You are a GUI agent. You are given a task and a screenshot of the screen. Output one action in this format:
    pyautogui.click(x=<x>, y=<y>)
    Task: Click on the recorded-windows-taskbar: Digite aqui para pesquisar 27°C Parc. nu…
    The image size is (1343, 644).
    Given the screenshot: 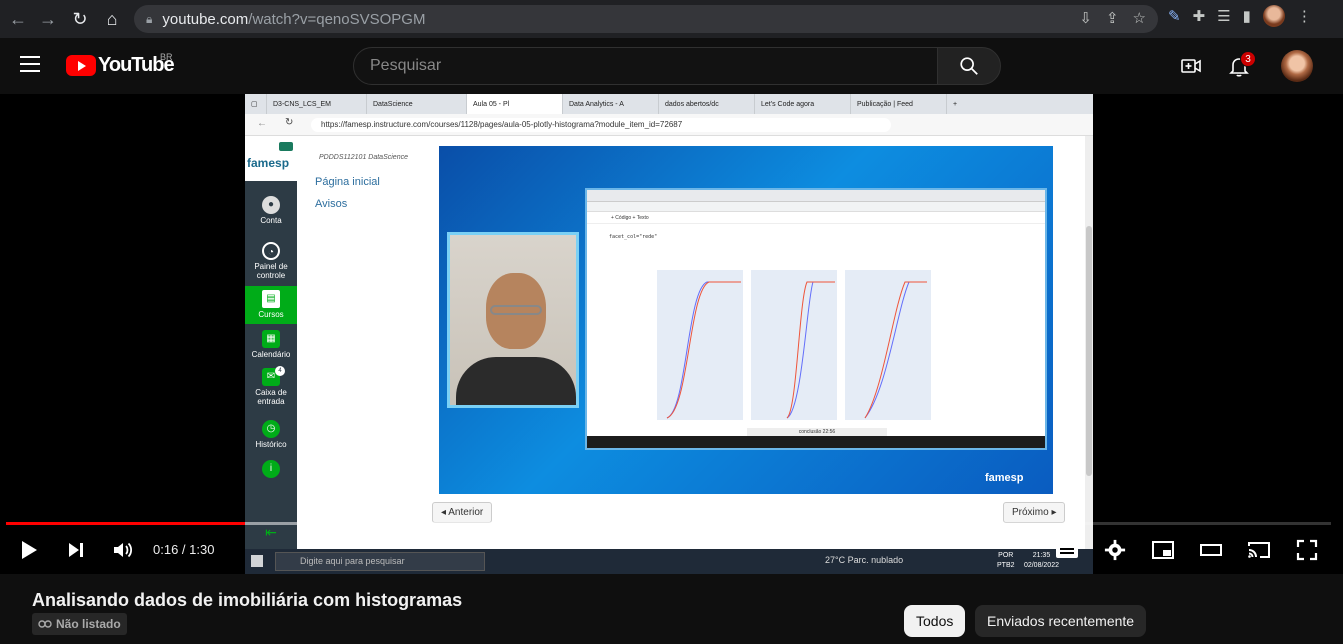 What is the action you would take?
    pyautogui.click(x=669, y=561)
    